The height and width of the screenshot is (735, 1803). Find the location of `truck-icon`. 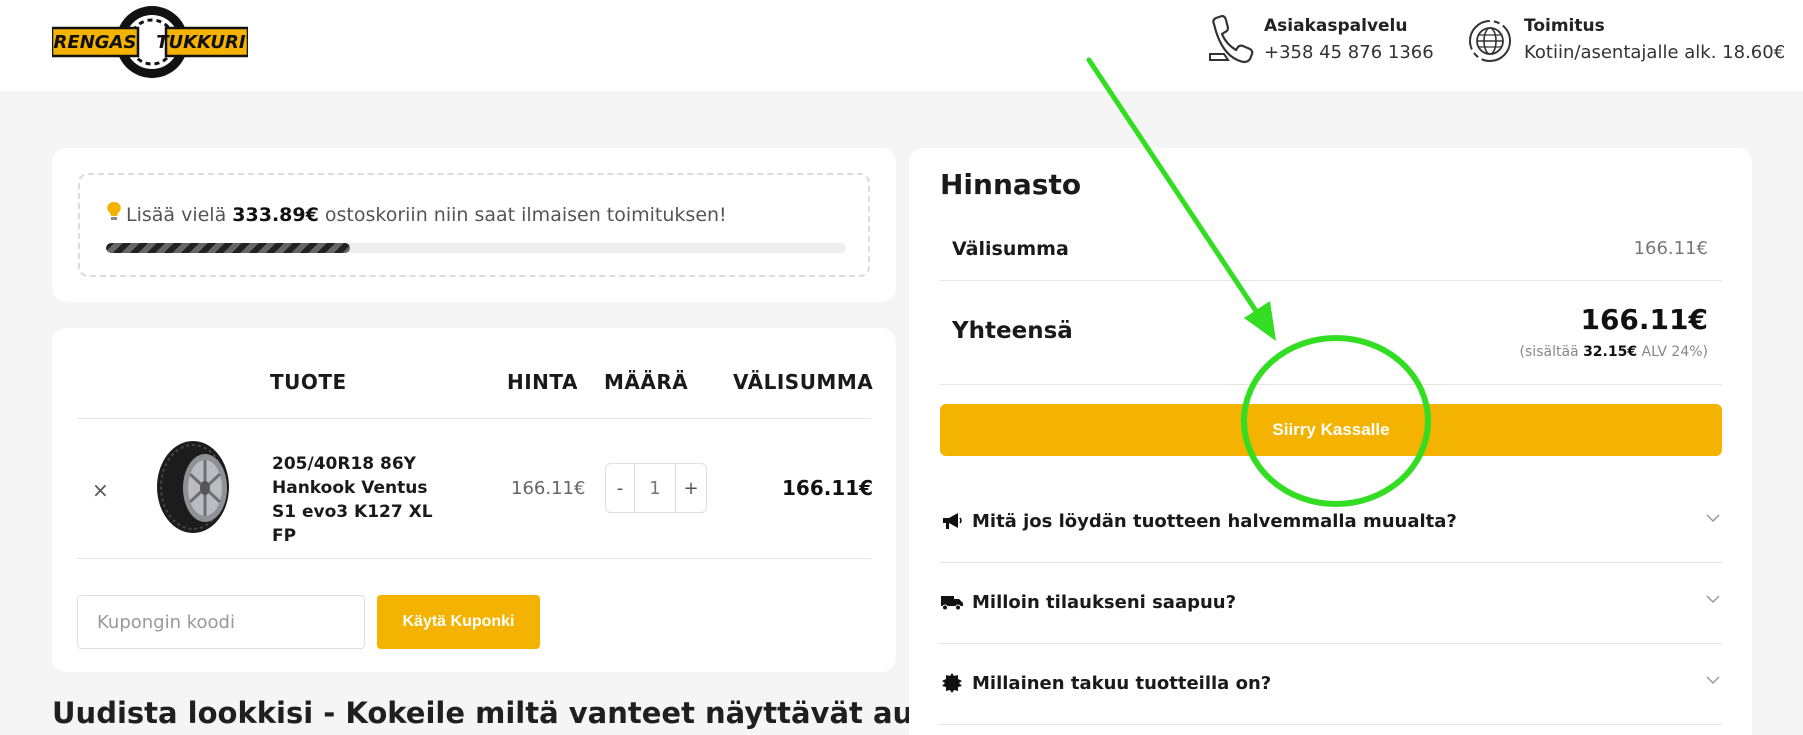

truck-icon is located at coordinates (952, 602).